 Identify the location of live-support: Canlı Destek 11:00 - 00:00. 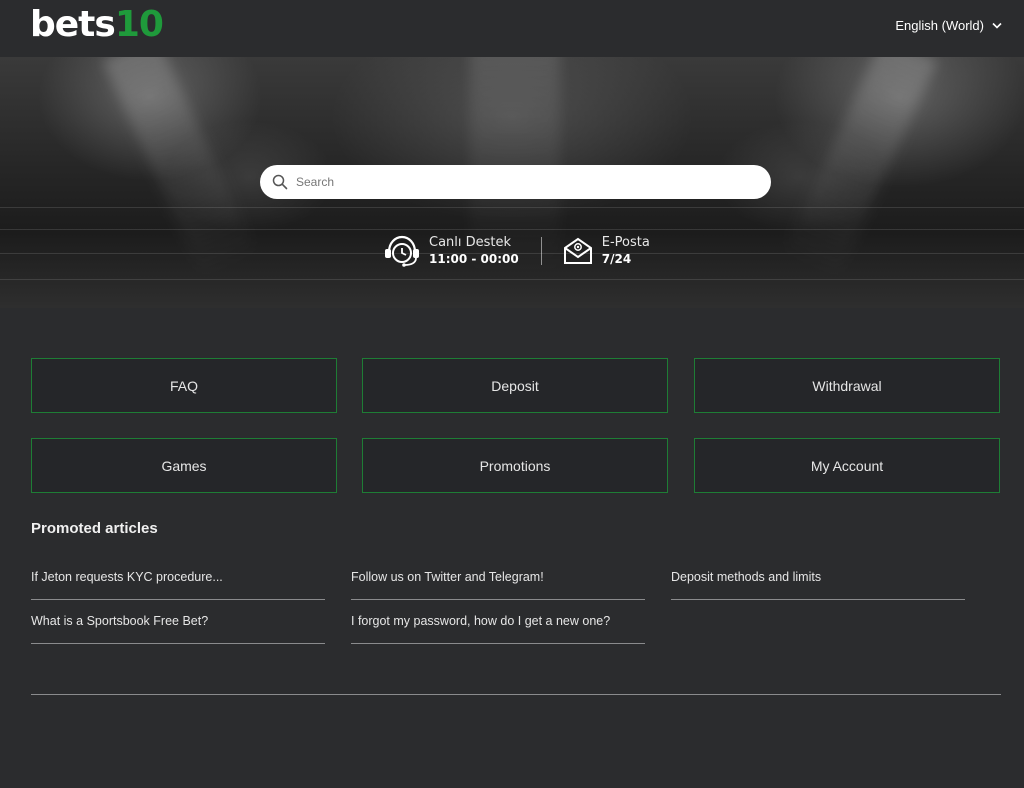
(451, 251).